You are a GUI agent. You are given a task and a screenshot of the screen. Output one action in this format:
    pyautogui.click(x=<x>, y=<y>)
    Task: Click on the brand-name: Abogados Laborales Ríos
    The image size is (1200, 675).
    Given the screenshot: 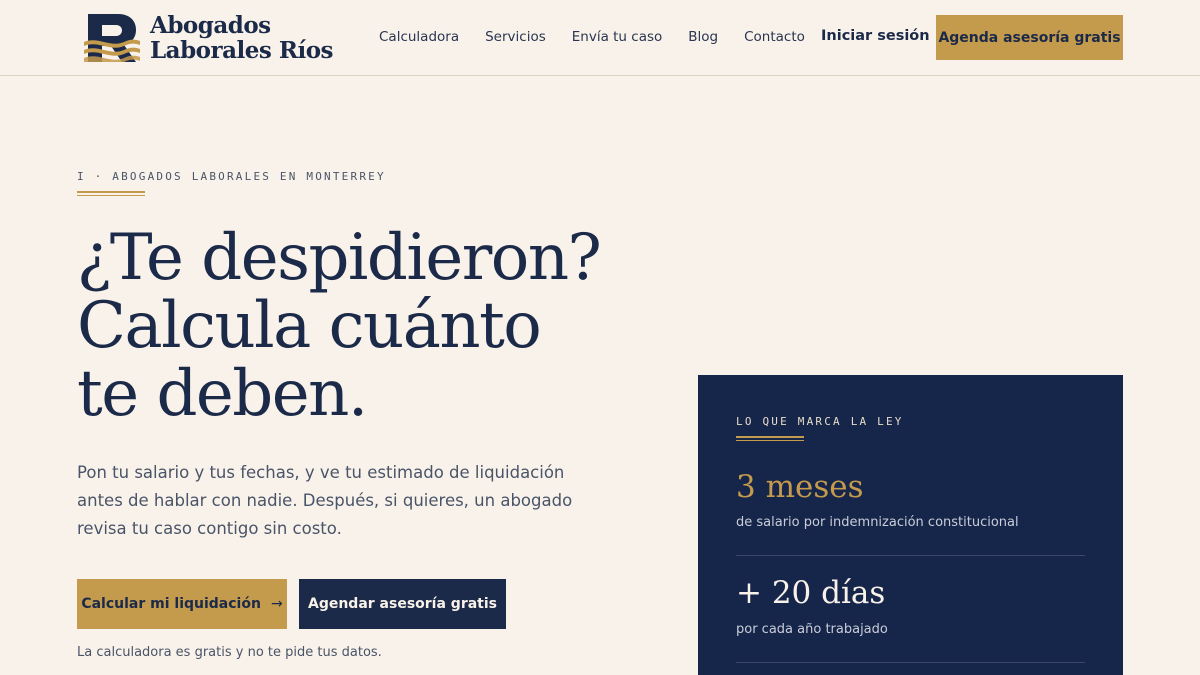 What is the action you would take?
    pyautogui.click(x=242, y=38)
    